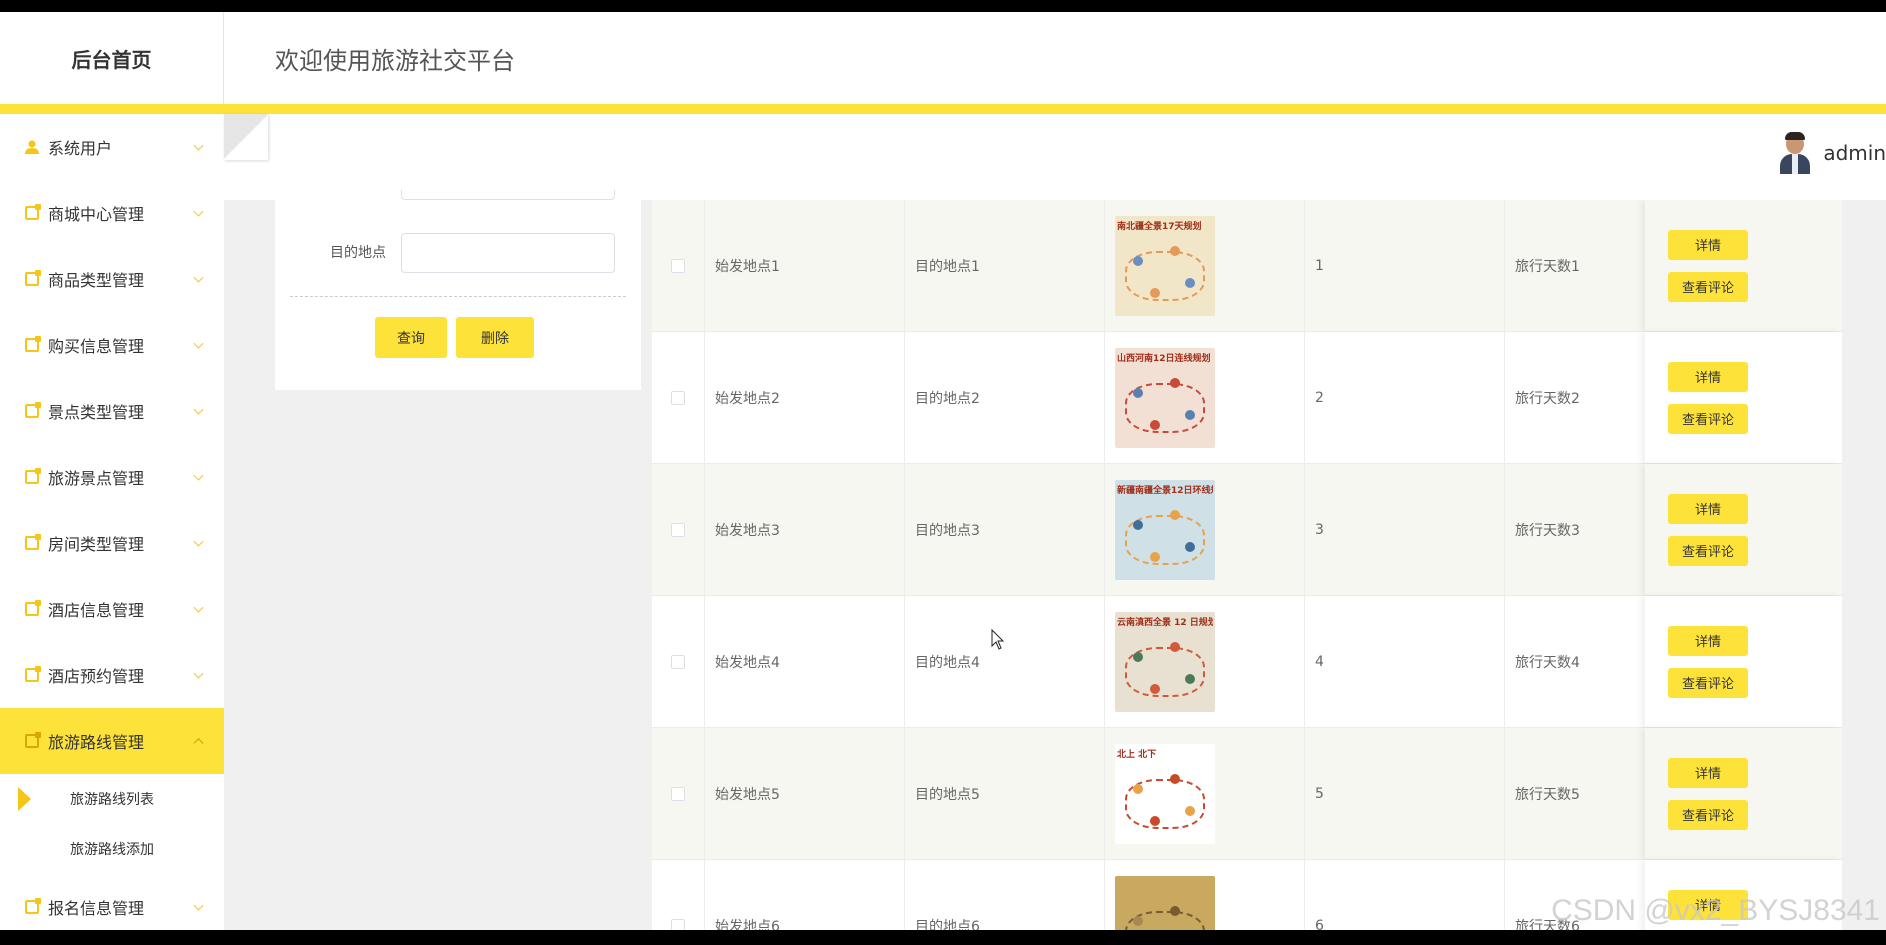 The image size is (1886, 945). I want to click on sidebar-item-label: 酒店预约管理, so click(96, 676).